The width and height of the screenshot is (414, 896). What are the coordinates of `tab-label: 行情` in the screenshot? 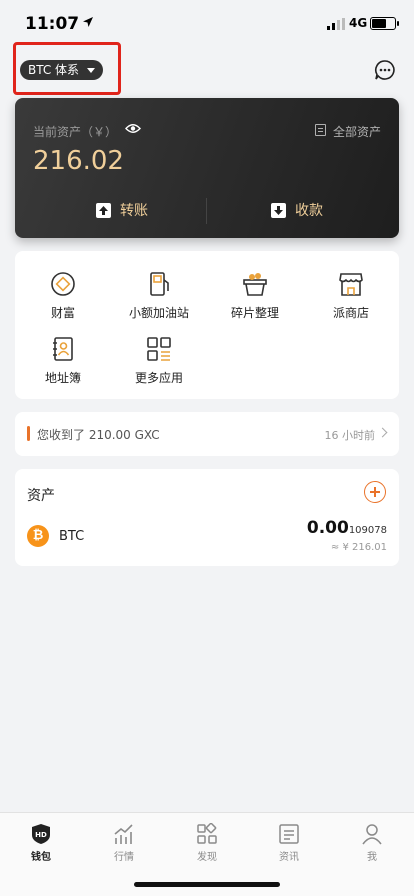 It's located at (124, 857).